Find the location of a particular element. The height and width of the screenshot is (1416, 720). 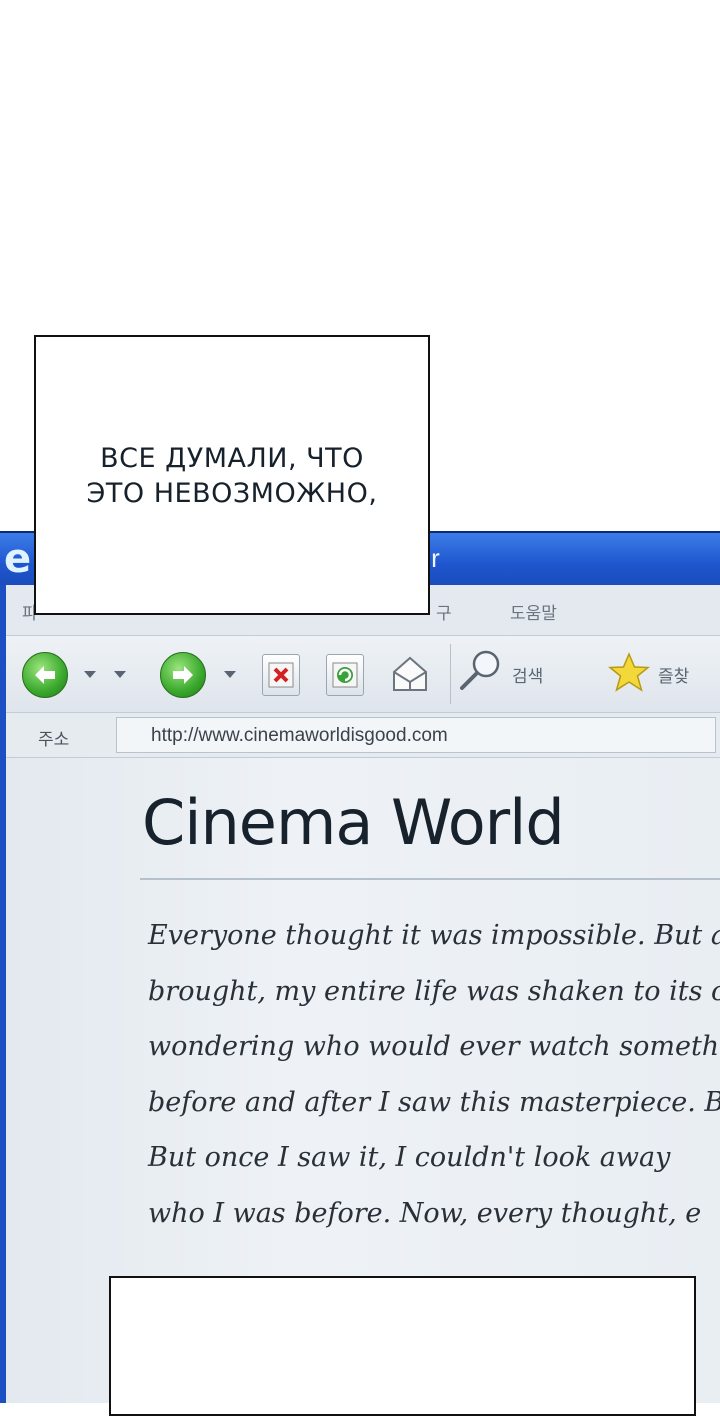

refresh-button is located at coordinates (345, 675).